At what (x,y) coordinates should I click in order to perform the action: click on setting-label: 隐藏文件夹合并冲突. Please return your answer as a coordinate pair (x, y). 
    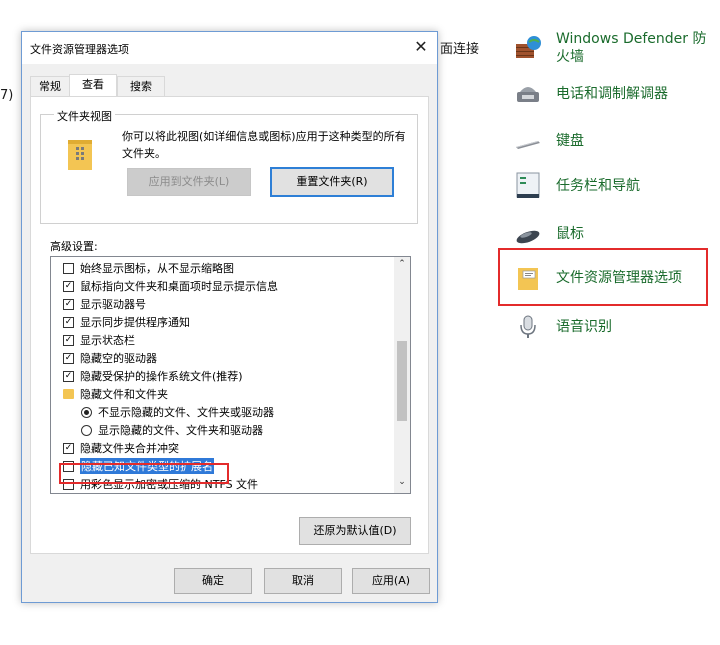
    Looking at the image, I should click on (129, 448).